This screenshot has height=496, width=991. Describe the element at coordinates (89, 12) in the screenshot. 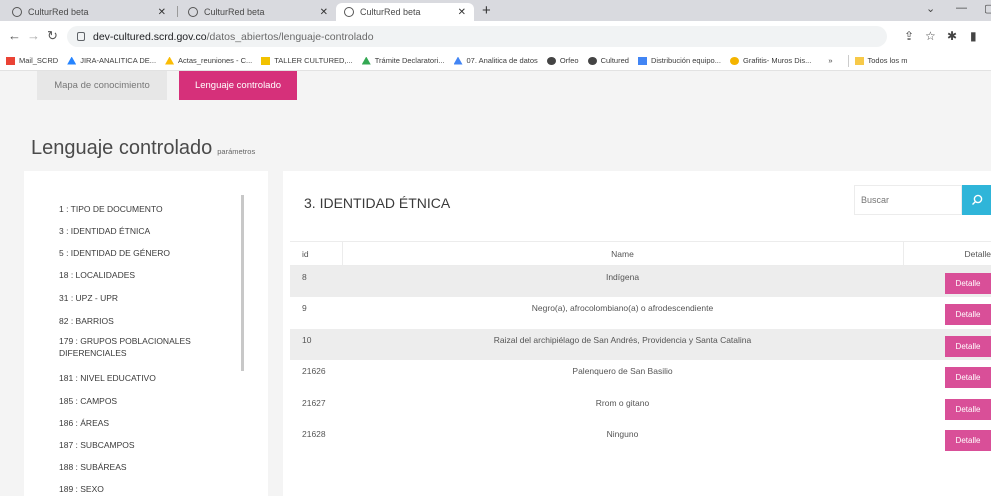

I see `browser-tab-1: CulturRed beta ✕` at that location.